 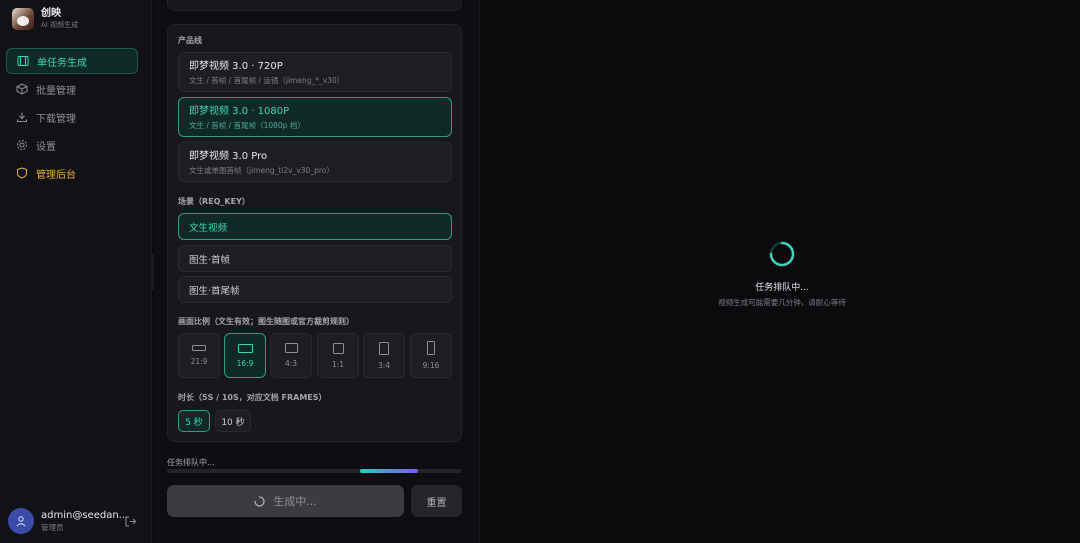 What do you see at coordinates (266, 321) in the screenshot?
I see `aspect-ratio-label: 画面比例（文生有效；图生随图或官方裁剪规则）` at bounding box center [266, 321].